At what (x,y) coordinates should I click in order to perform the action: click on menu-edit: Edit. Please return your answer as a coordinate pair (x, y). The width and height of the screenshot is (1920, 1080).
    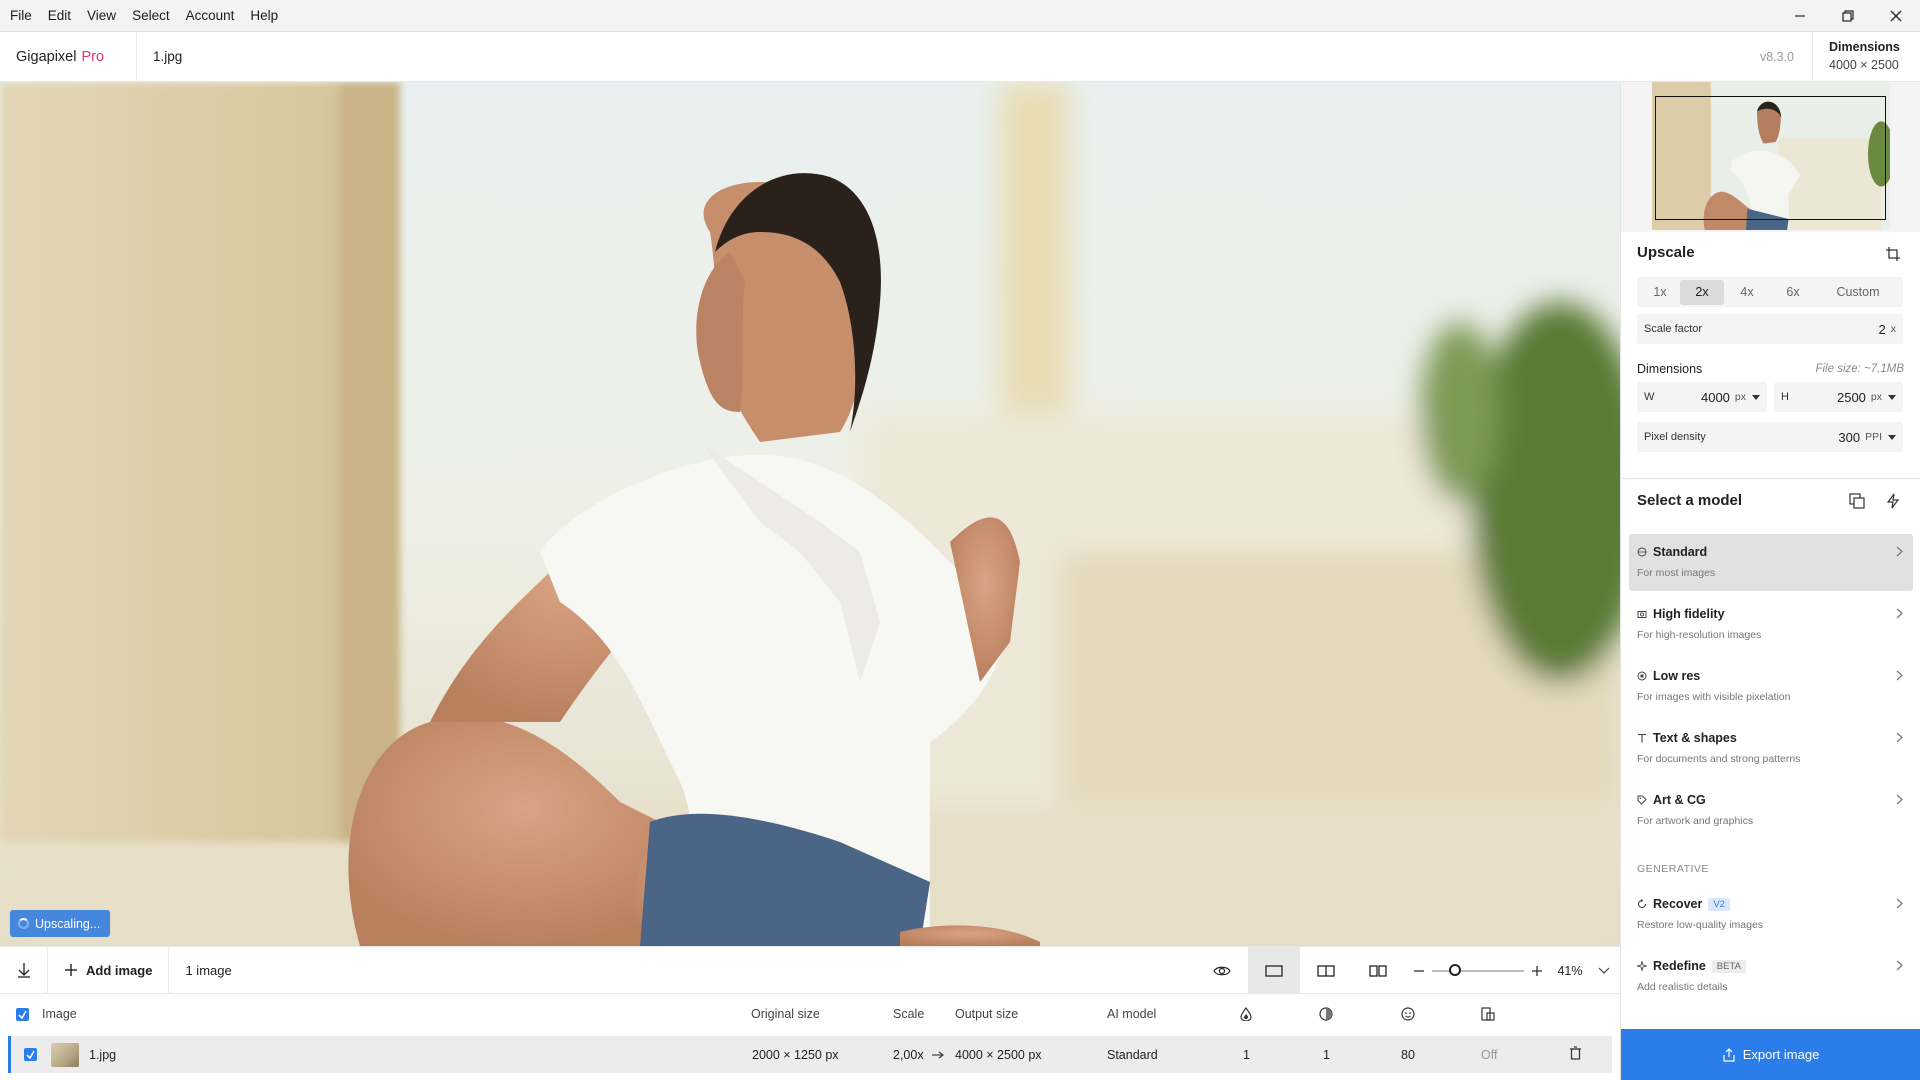
    Looking at the image, I should click on (59, 16).